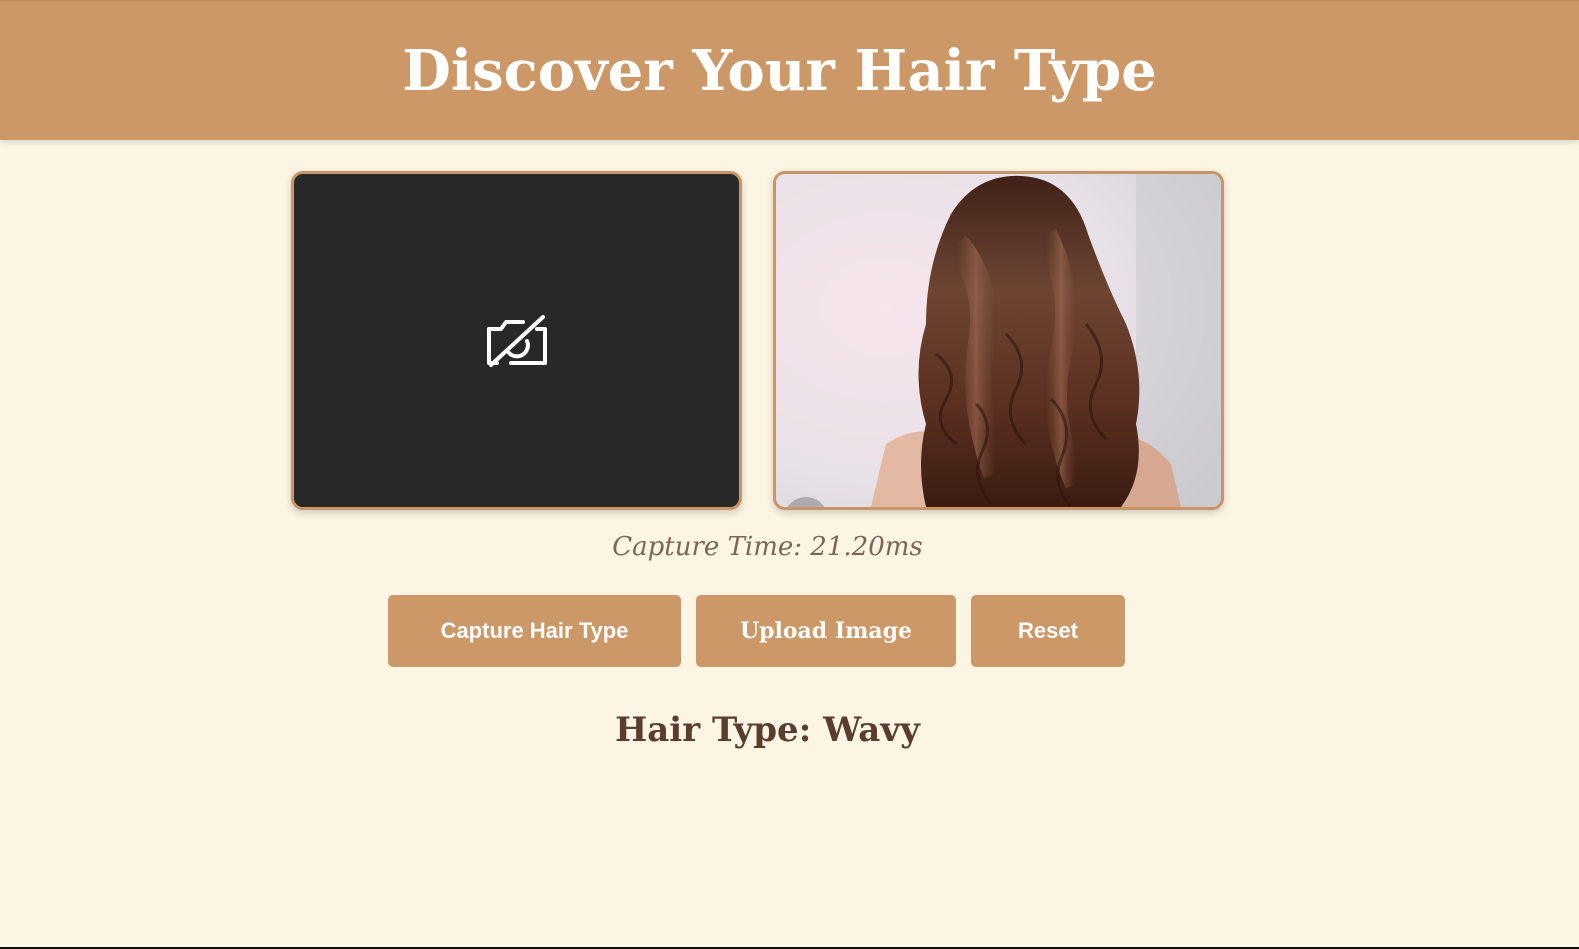  I want to click on hair-type-result: Hair Type: Wavy, so click(767, 730).